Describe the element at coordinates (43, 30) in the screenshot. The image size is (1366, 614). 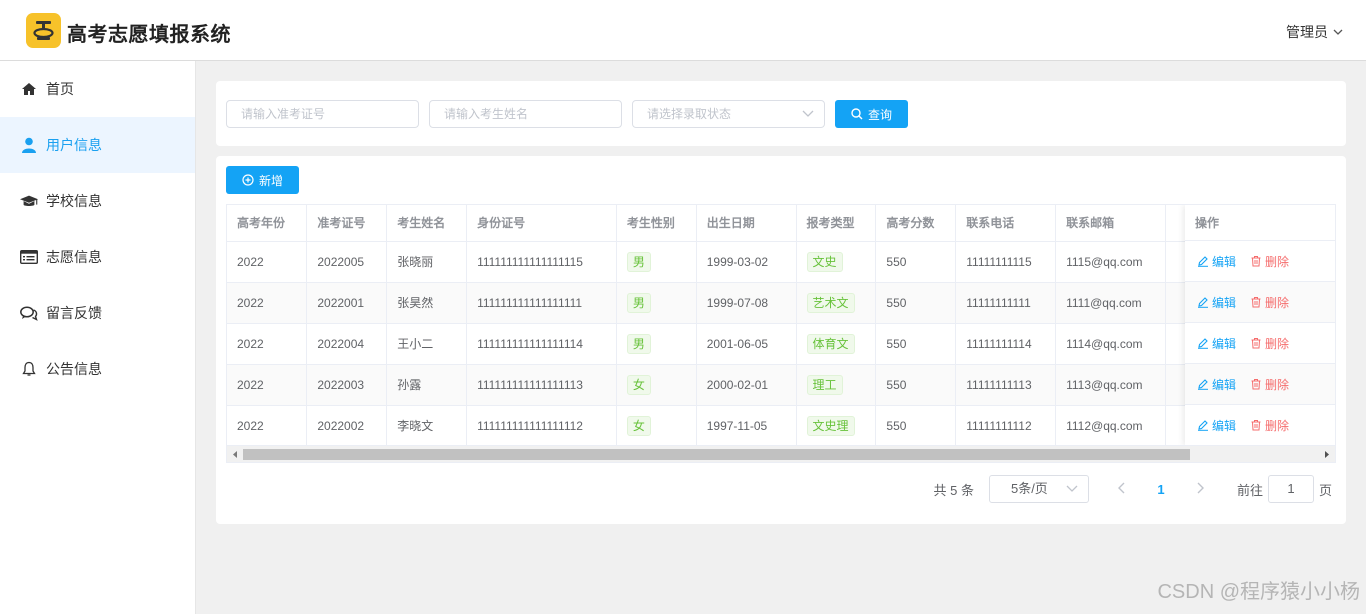
I see `app-logo-icon` at that location.